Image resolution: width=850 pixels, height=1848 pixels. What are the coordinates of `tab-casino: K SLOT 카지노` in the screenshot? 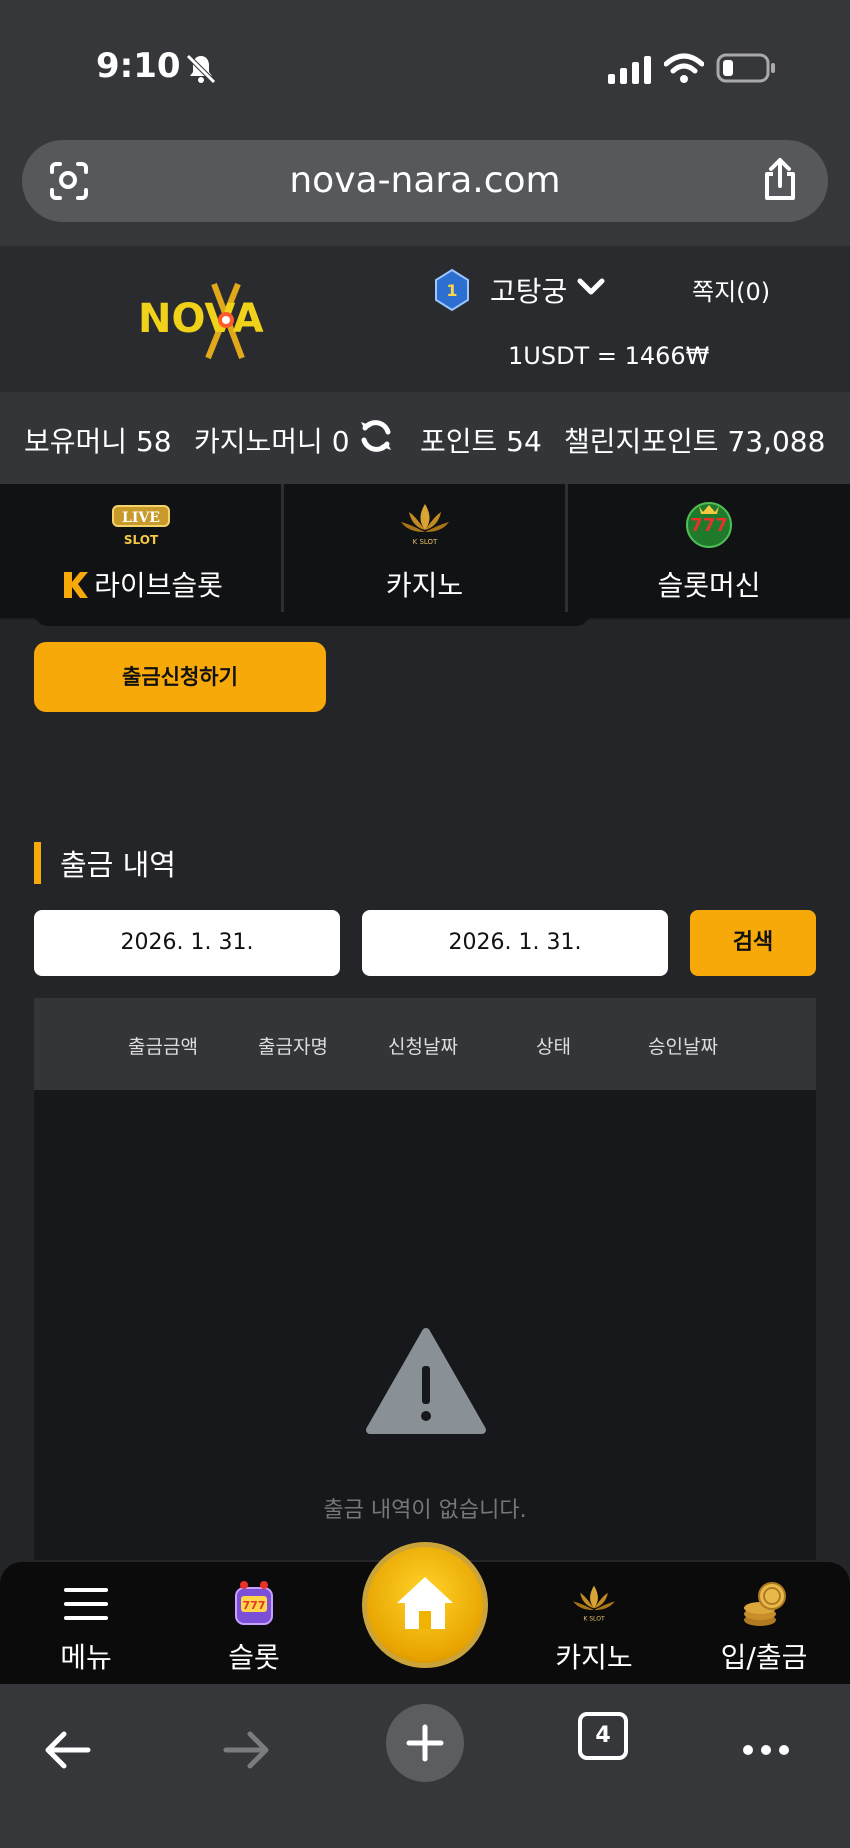 It's located at (426, 551).